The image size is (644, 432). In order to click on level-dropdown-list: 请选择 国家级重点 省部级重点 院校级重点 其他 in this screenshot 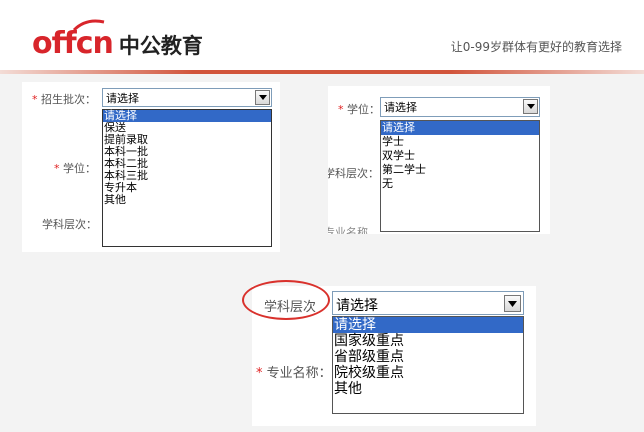, I will do `click(428, 365)`.